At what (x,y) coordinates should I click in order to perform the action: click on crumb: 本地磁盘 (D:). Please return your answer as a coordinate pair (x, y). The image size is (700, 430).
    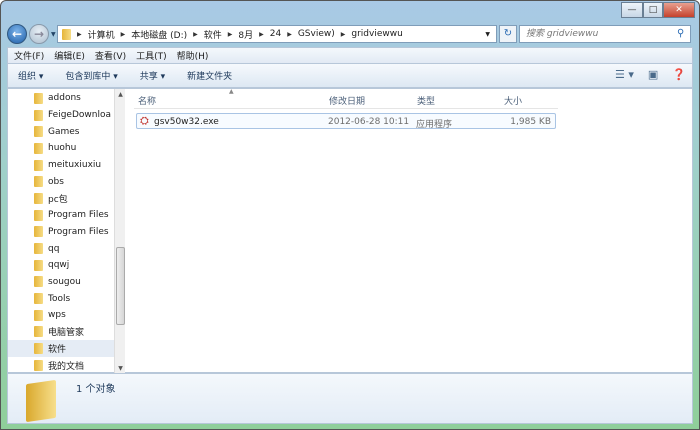
    Looking at the image, I should click on (159, 34).